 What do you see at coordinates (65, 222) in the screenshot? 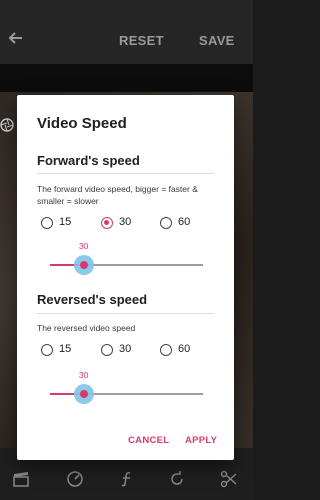
I see `forward-radio-label-15: 15` at bounding box center [65, 222].